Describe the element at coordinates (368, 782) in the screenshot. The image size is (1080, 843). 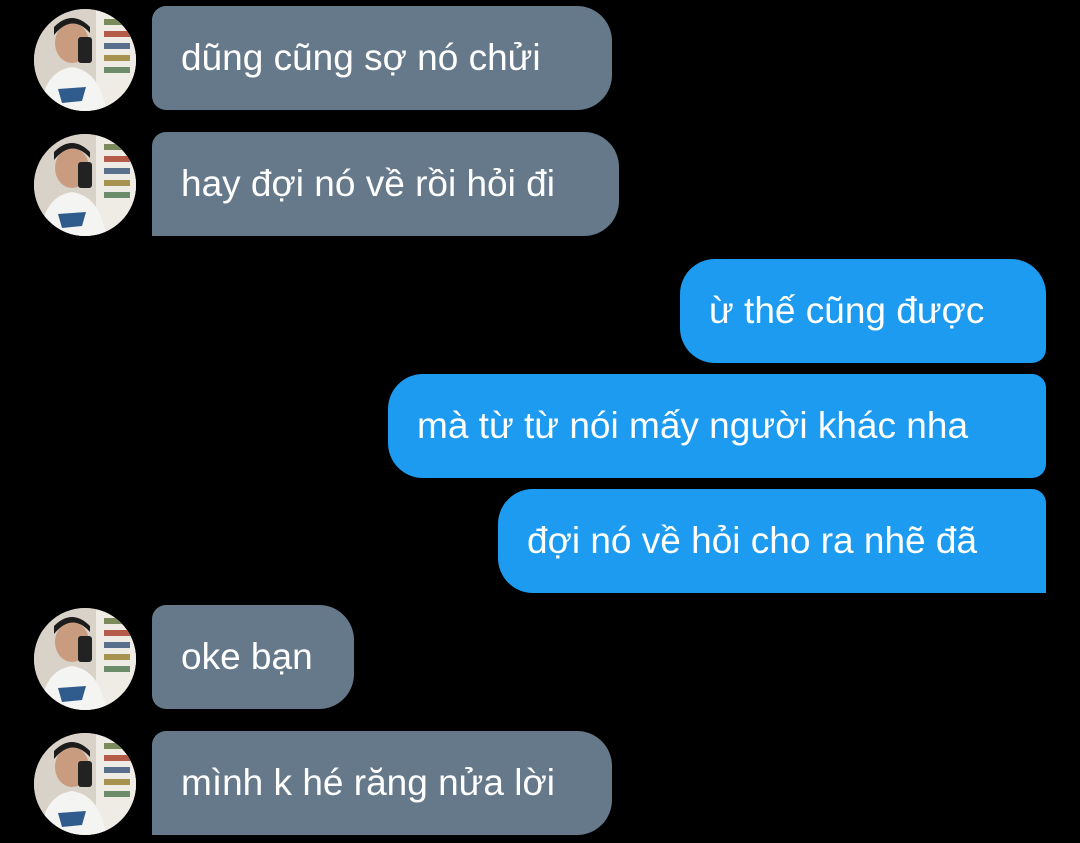
I see `message-text: mình k hé răng nửa lời` at that location.